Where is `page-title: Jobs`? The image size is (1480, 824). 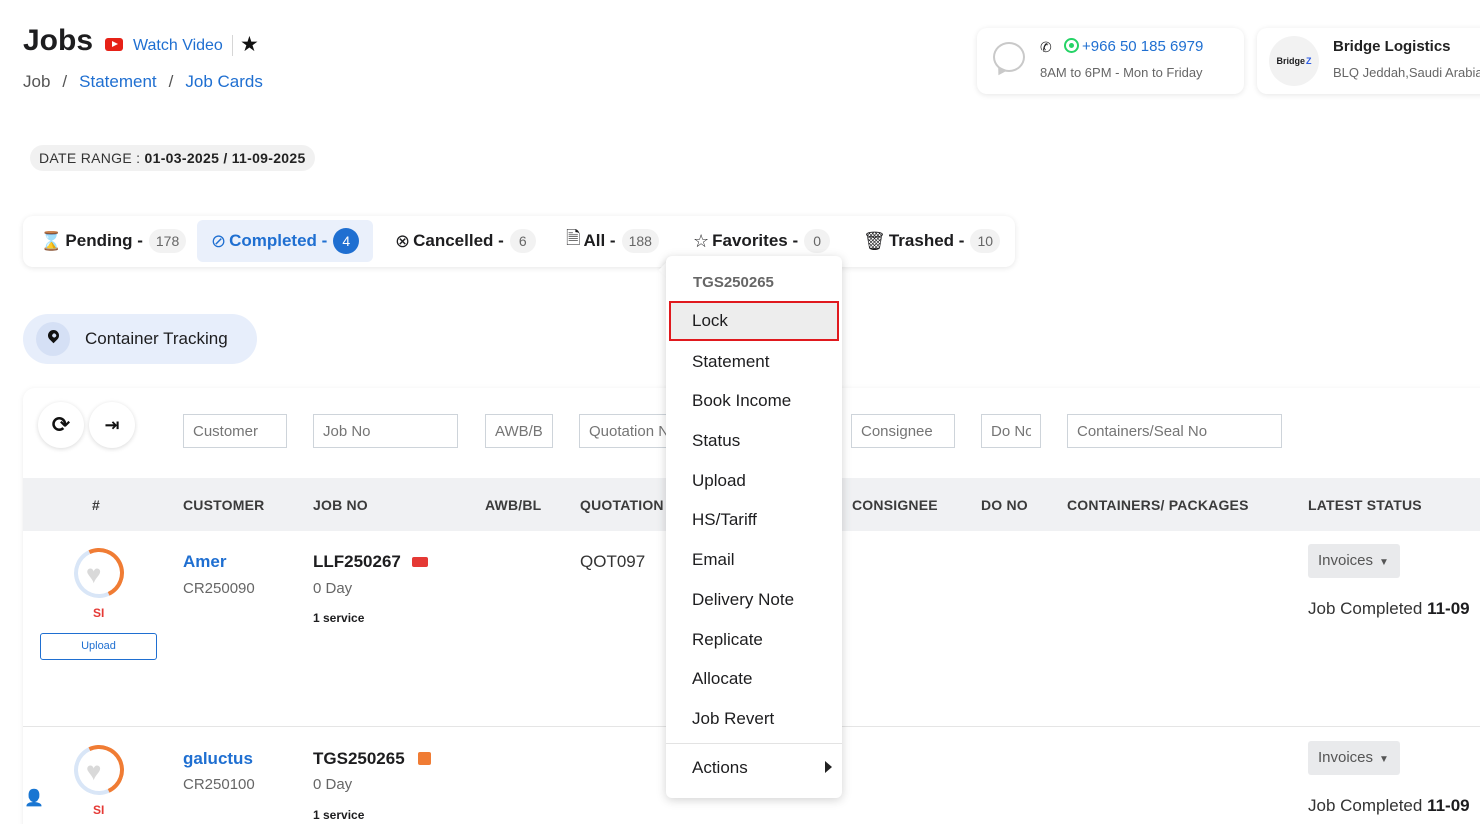
page-title: Jobs is located at coordinates (58, 40).